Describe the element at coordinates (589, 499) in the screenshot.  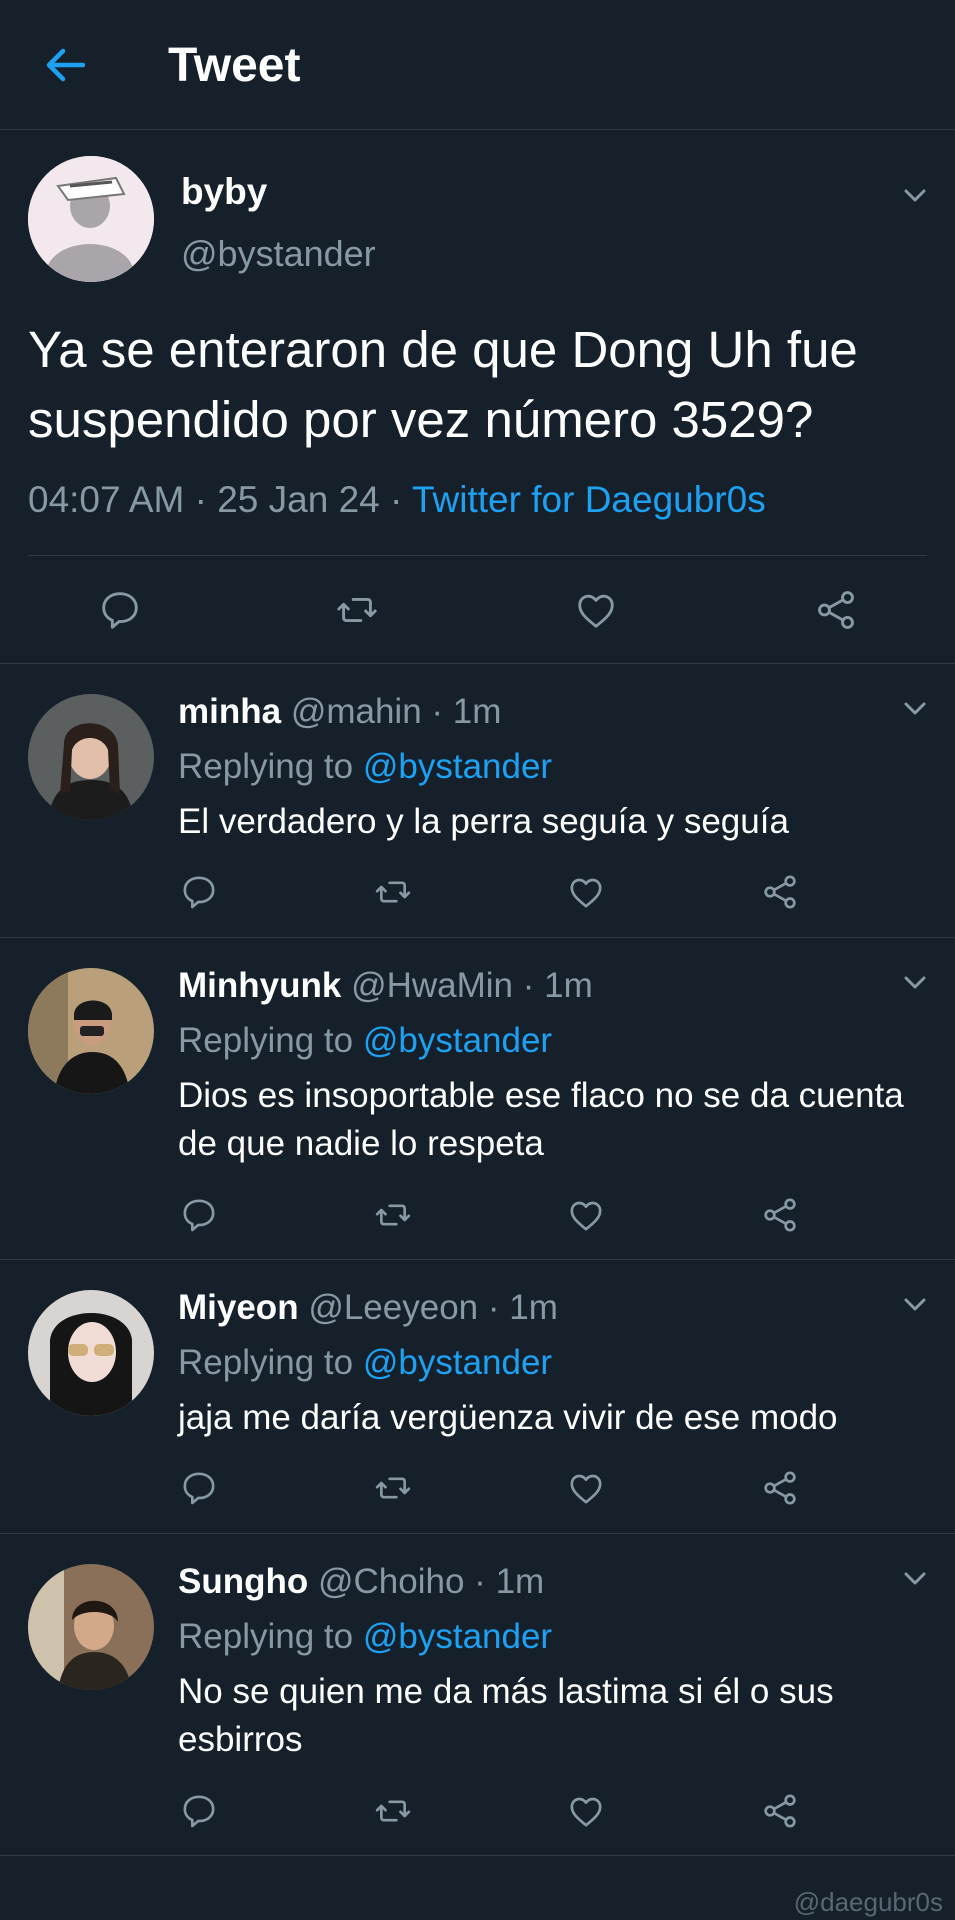
I see `tweet-source-link: Twitter for Daegubr0s` at that location.